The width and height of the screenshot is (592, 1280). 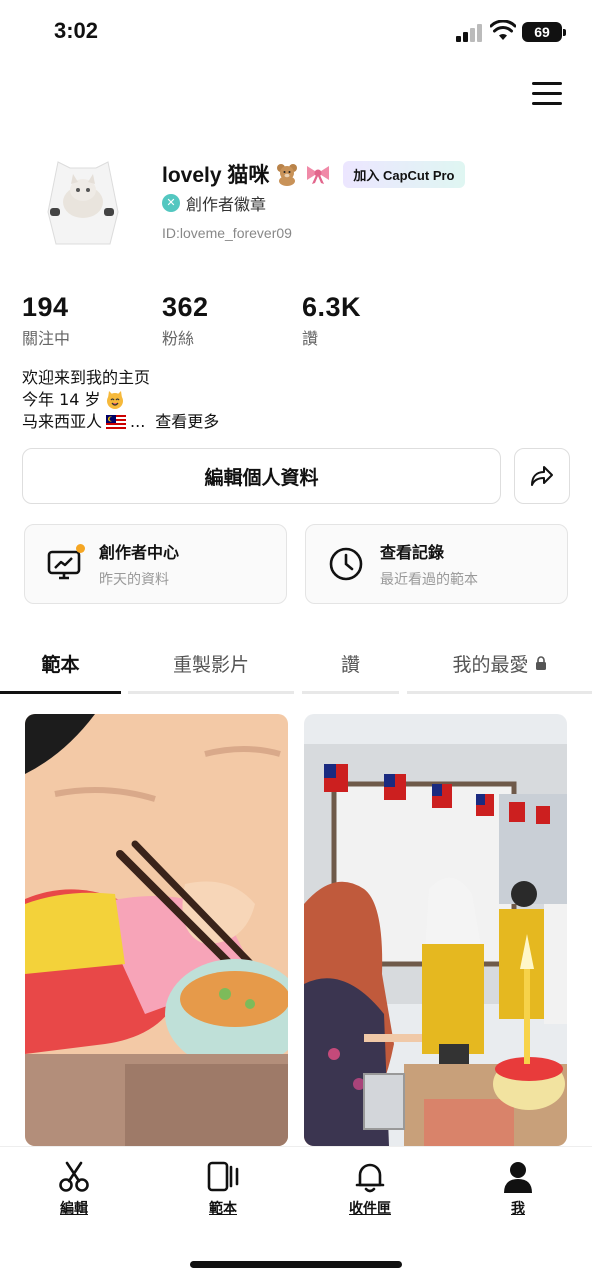 I want to click on profile-name: lovely 猫咪, so click(x=216, y=175).